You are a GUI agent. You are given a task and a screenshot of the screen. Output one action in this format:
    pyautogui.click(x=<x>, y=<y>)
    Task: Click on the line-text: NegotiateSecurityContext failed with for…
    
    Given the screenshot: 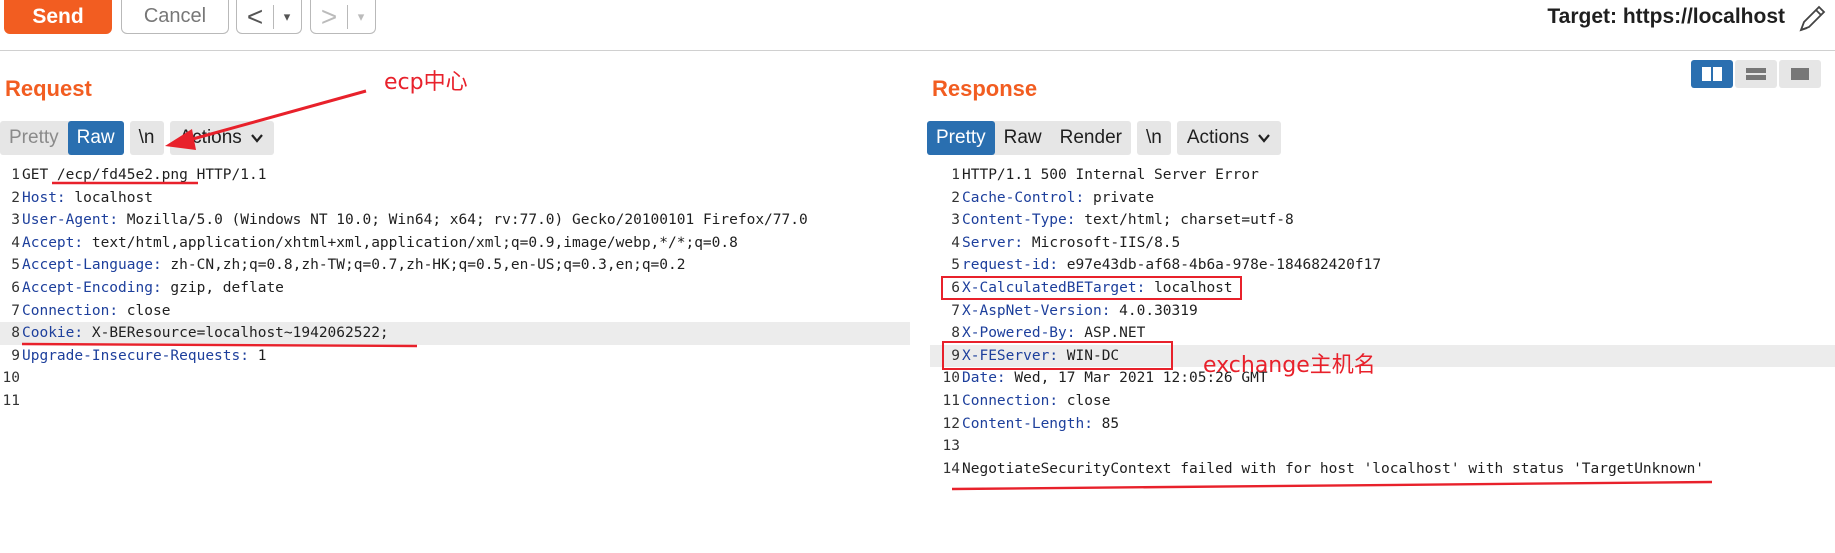 What is the action you would take?
    pyautogui.click(x=1333, y=468)
    